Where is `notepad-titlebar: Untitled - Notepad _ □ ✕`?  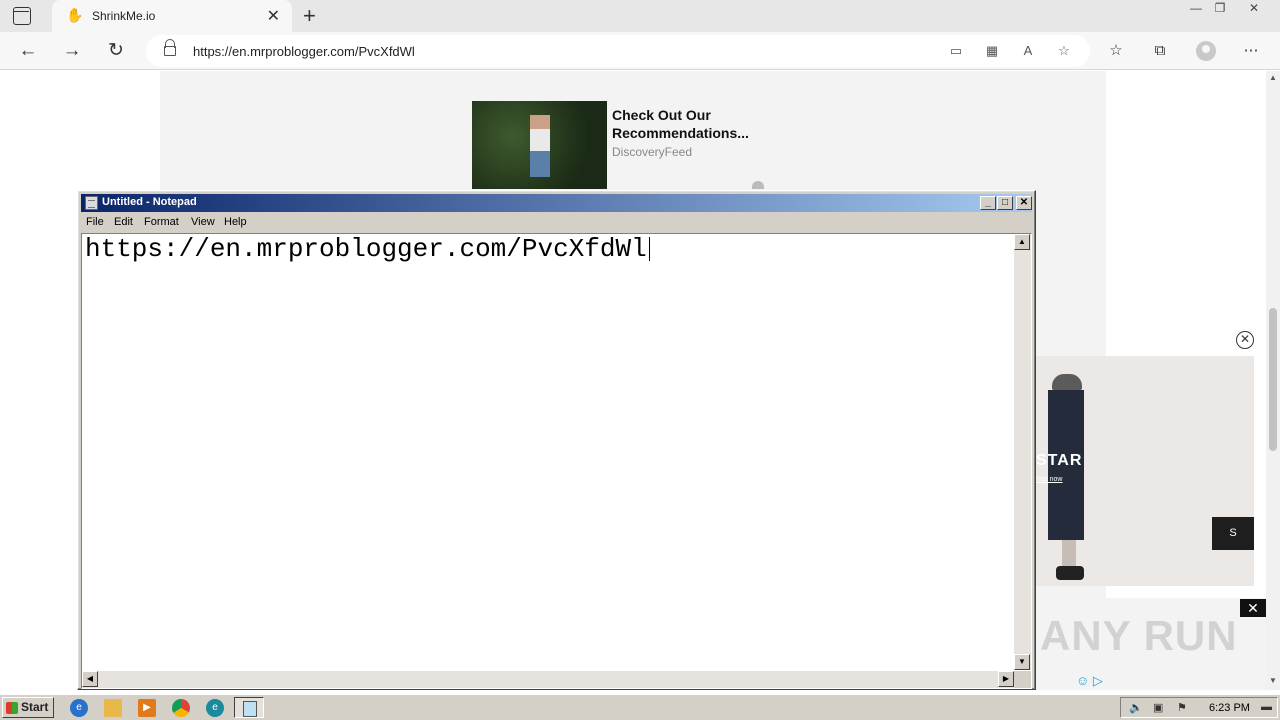
notepad-titlebar: Untitled - Notepad _ □ ✕ is located at coordinates (556, 203).